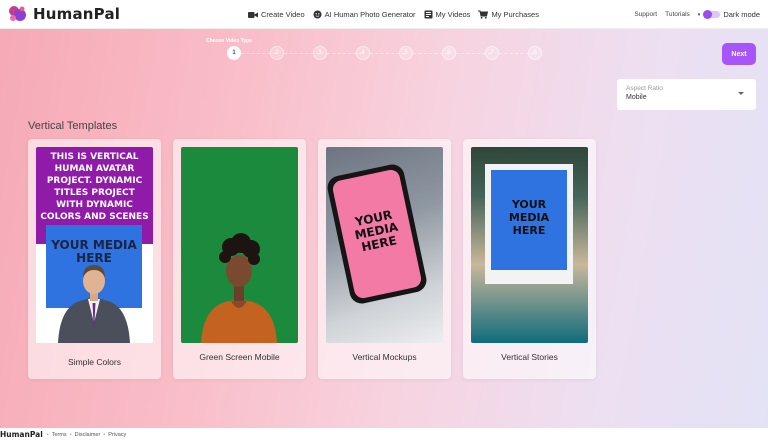 The width and height of the screenshot is (768, 441). What do you see at coordinates (21, 434) in the screenshot?
I see `footer-brand: HumanPal` at bounding box center [21, 434].